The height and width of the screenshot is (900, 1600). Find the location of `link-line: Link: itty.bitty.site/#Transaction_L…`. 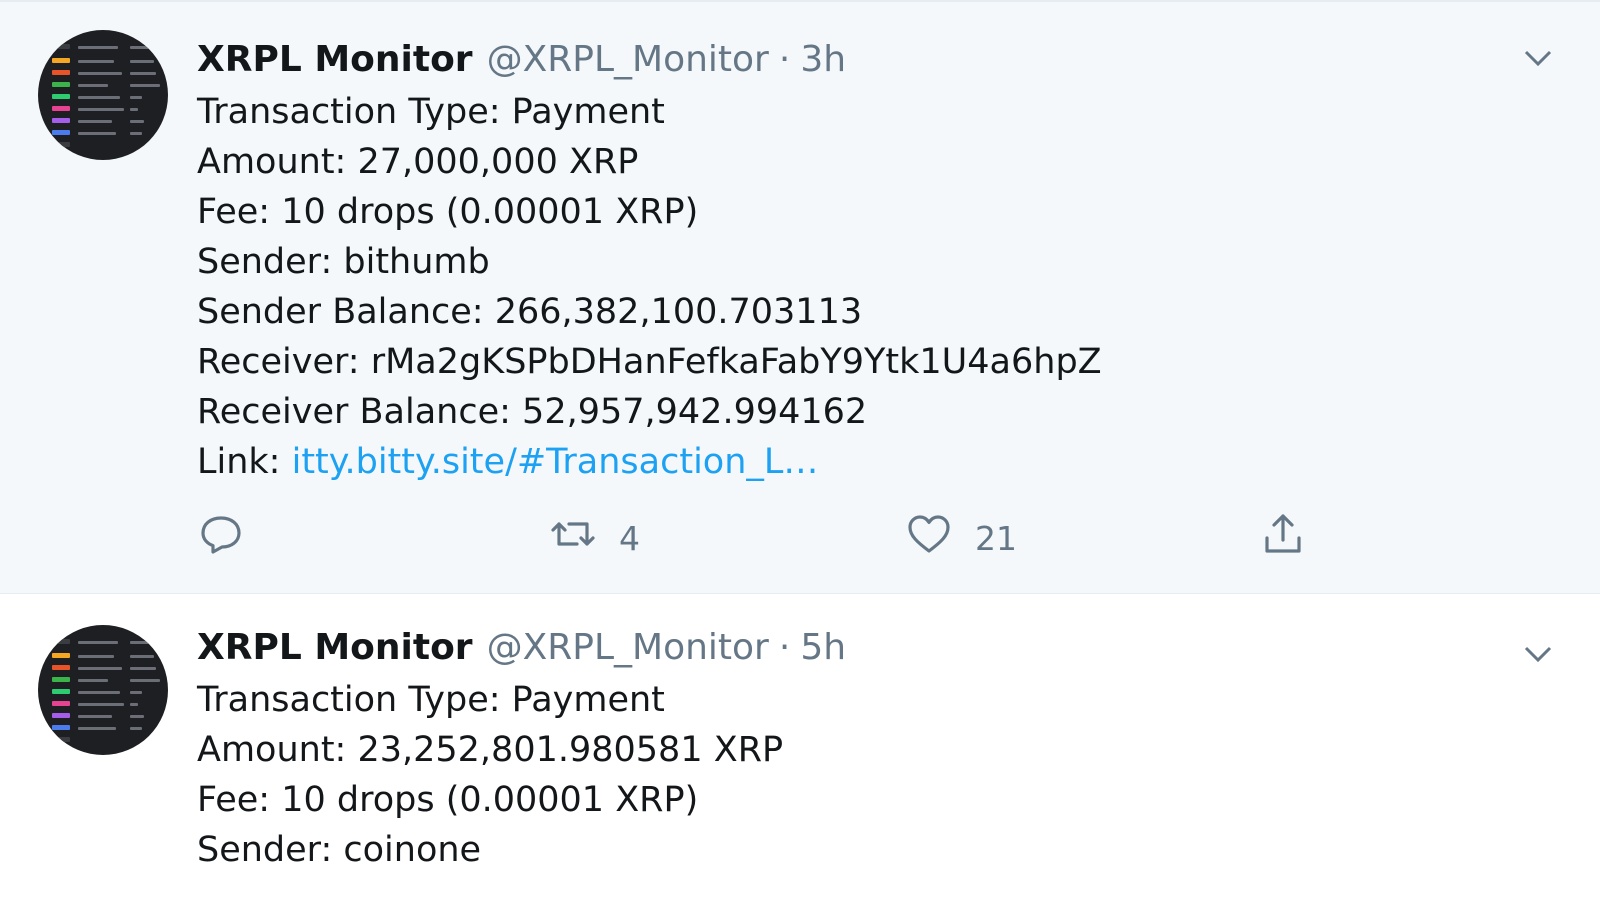

link-line: Link: itty.bitty.site/#Transaction_L… is located at coordinates (878, 462).